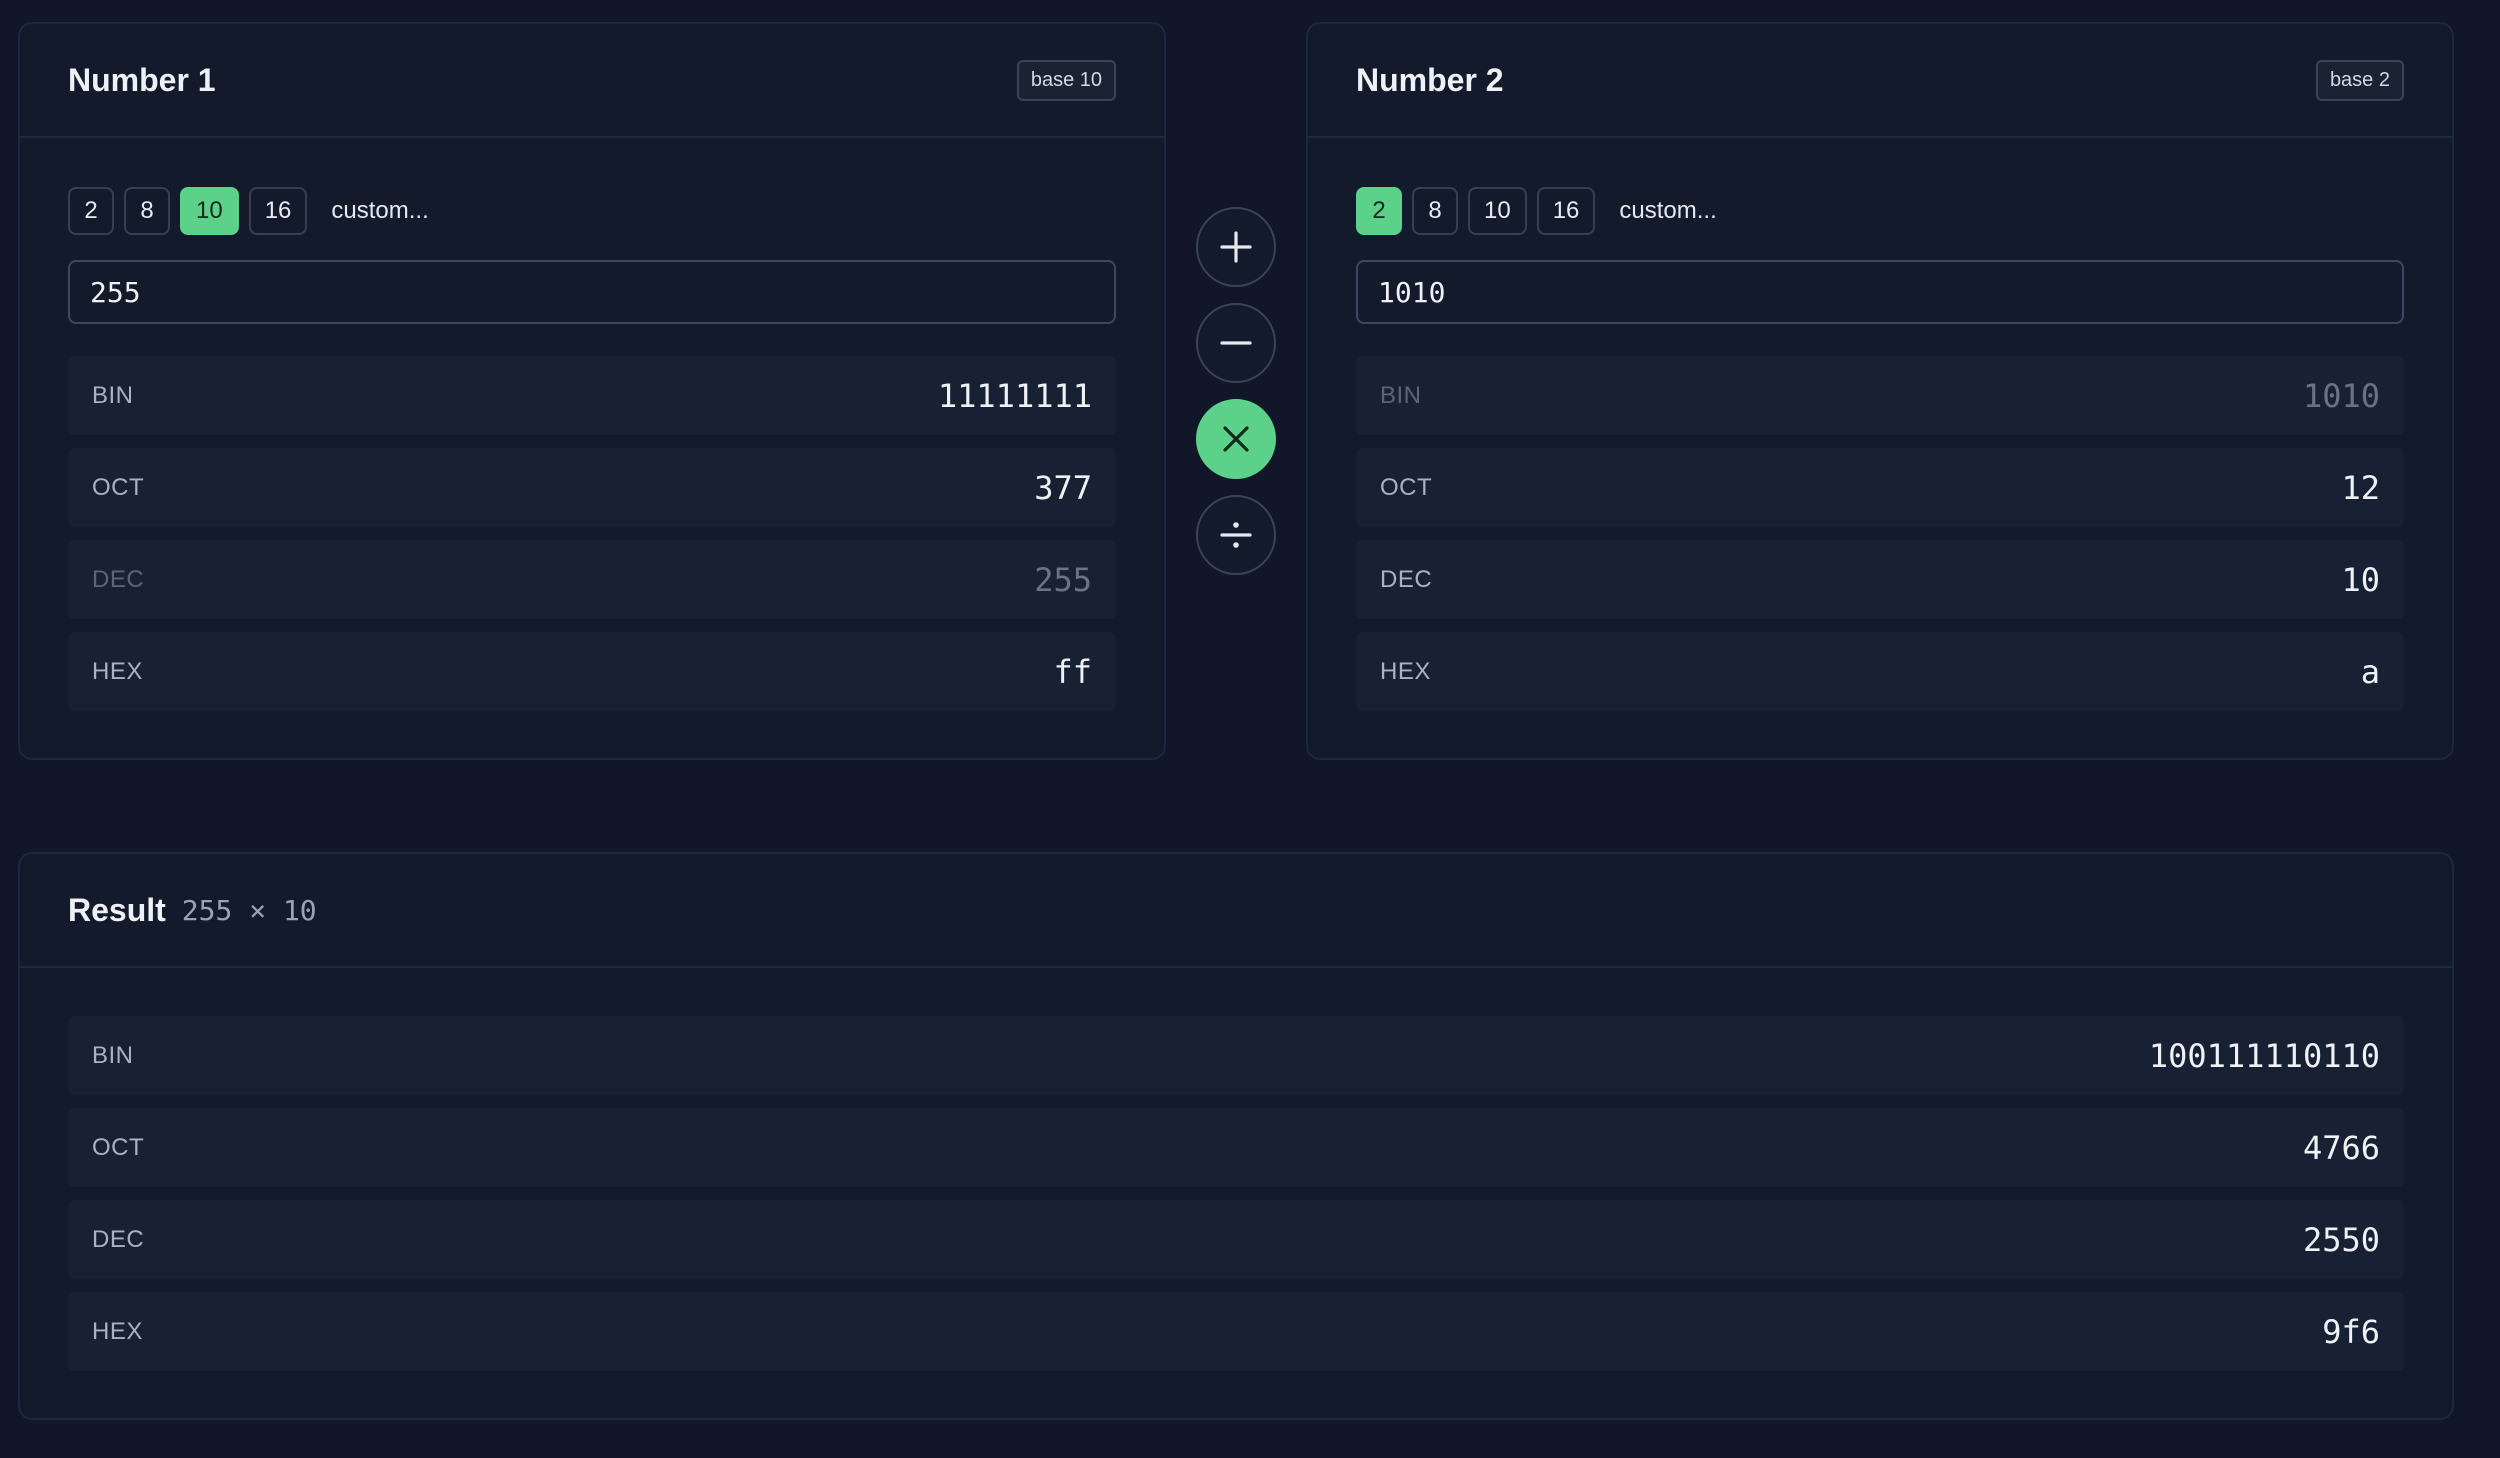  Describe the element at coordinates (1880, 395) in the screenshot. I see `number-2-bin-row: BIN 1010` at that location.